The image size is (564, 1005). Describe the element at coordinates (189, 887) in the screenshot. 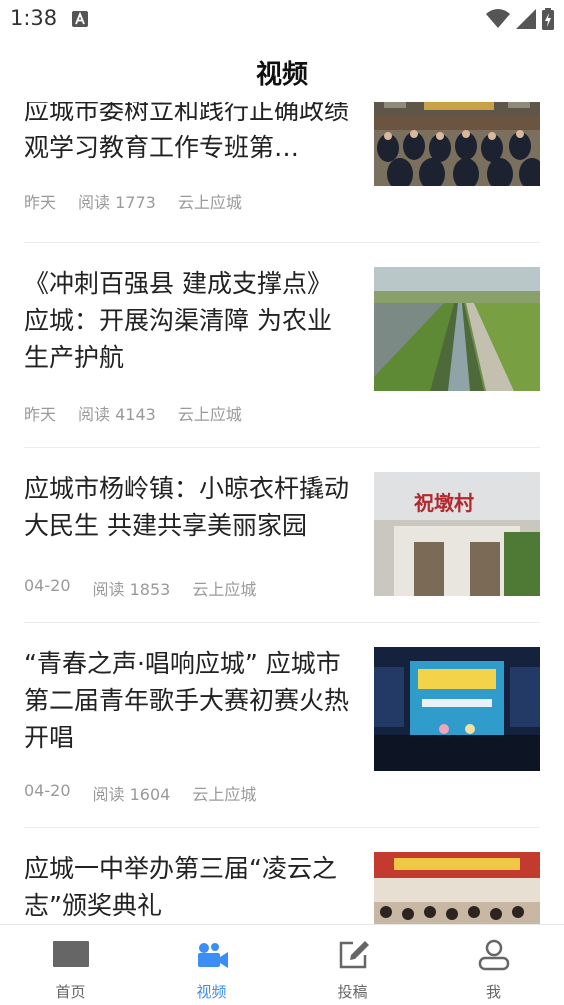

I see `article-title: 应城一中举办第三届“凌云之志”颁奖典礼` at that location.